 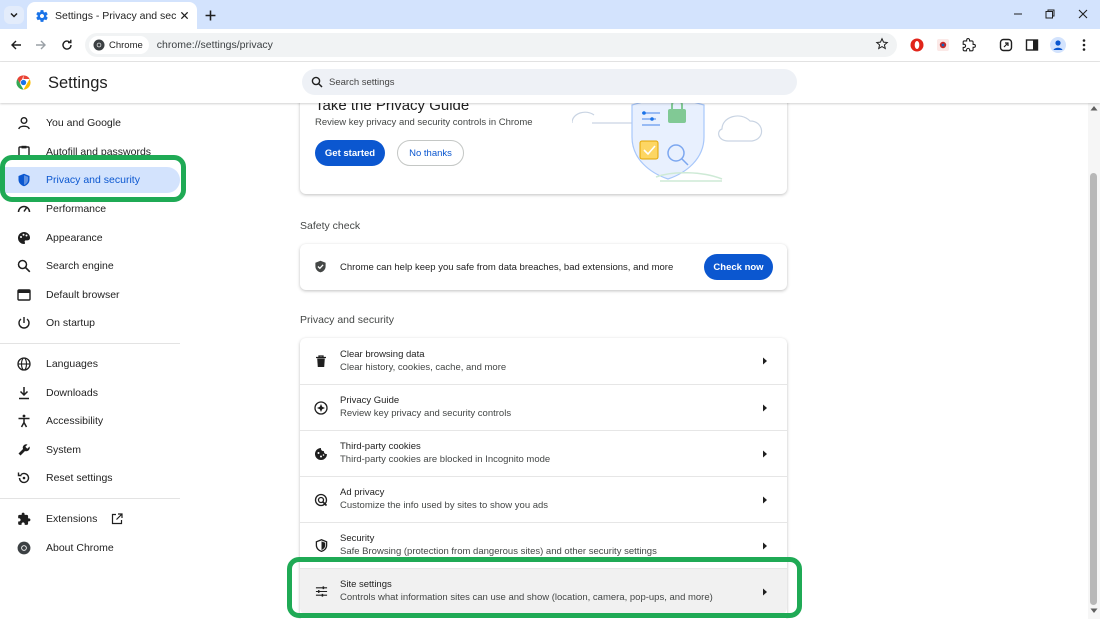 What do you see at coordinates (1094, 108) in the screenshot?
I see `scroll-up-icon` at bounding box center [1094, 108].